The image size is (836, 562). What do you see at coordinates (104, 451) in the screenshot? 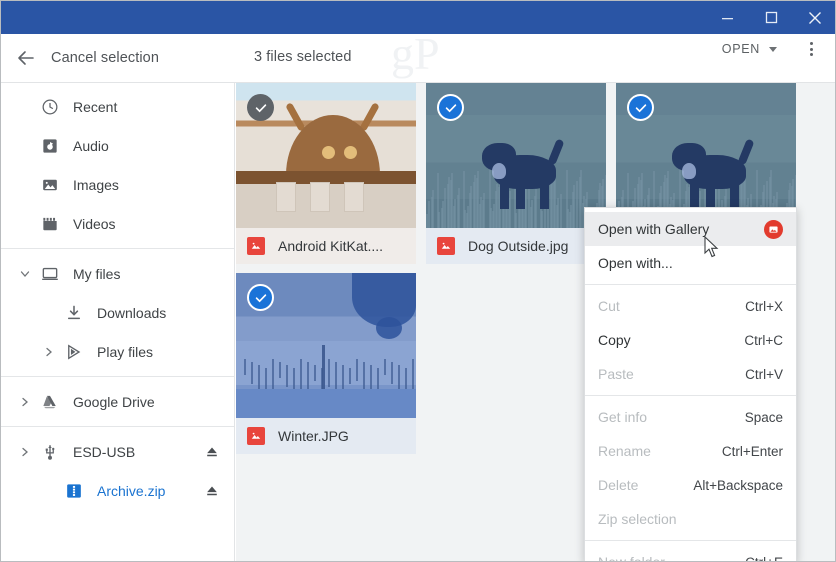
I see `sidebar-item-label: ESD-USB` at bounding box center [104, 451].